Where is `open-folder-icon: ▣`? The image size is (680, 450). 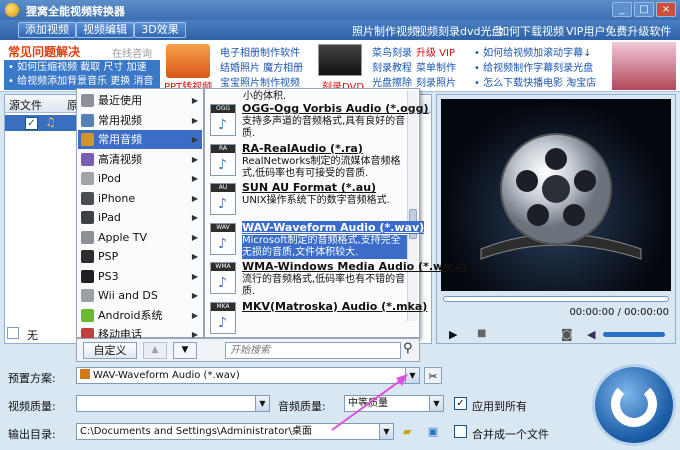
open-folder-icon: ▣ is located at coordinates (433, 431).